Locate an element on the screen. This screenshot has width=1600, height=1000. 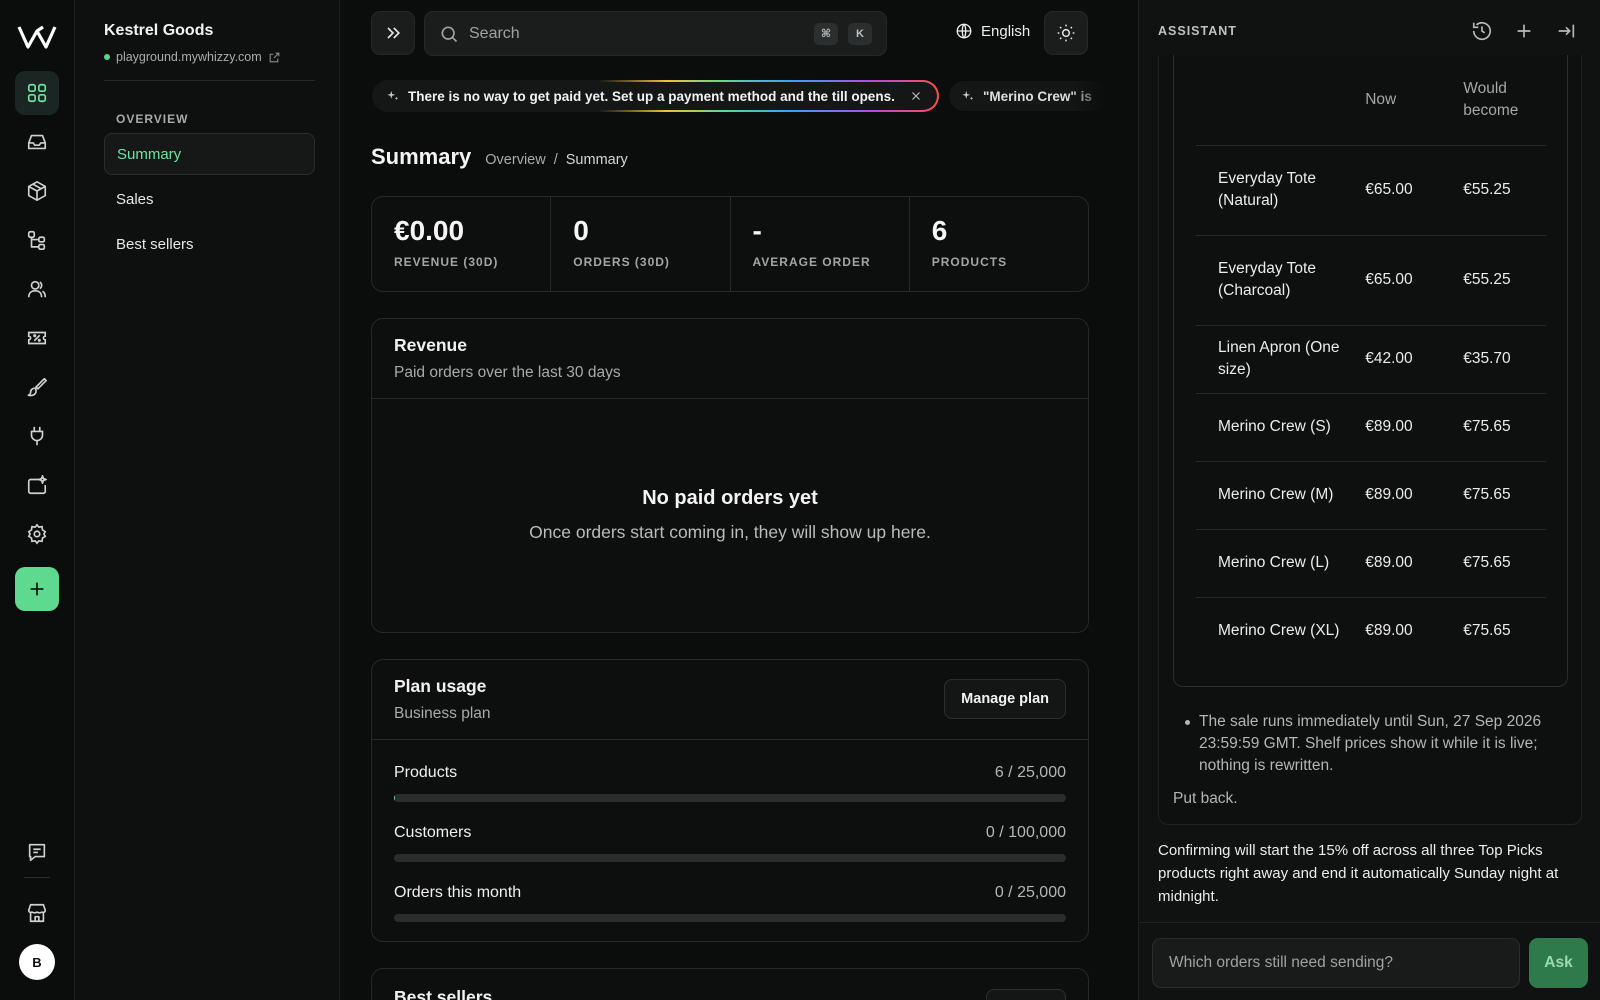
plus-icon is located at coordinates (37, 589).